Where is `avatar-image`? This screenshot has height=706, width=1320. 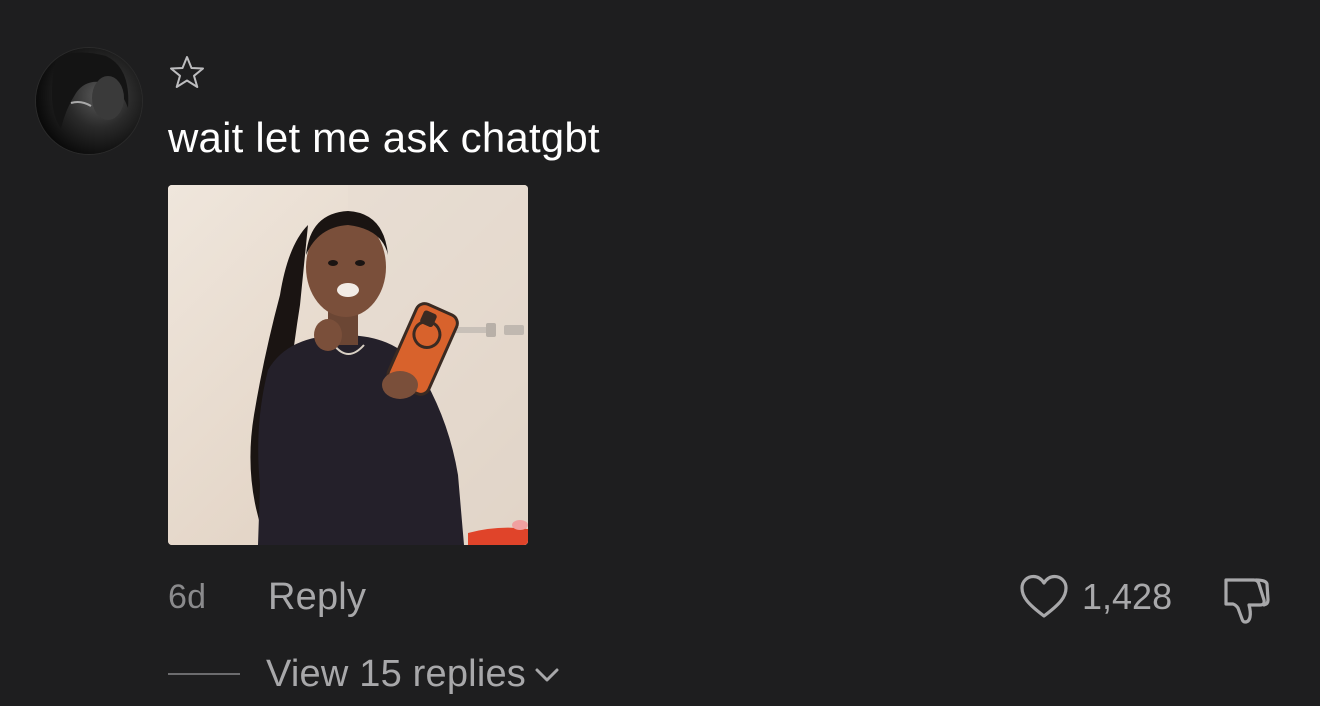 avatar-image is located at coordinates (89, 101).